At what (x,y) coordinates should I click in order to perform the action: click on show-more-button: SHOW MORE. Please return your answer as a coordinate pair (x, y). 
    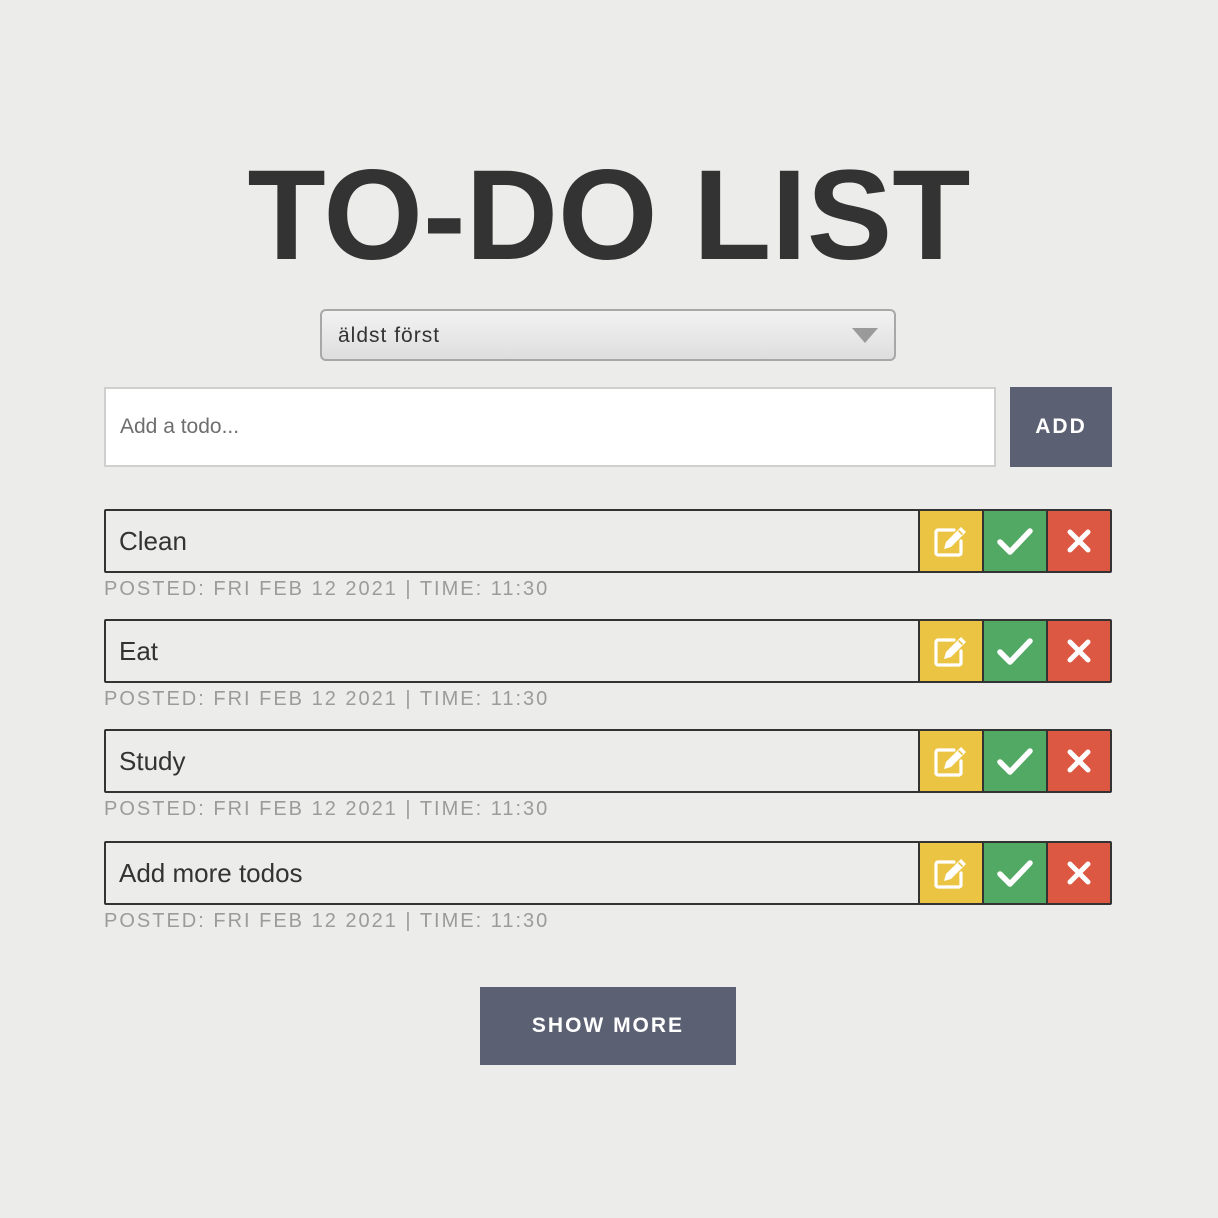
    Looking at the image, I should click on (608, 1026).